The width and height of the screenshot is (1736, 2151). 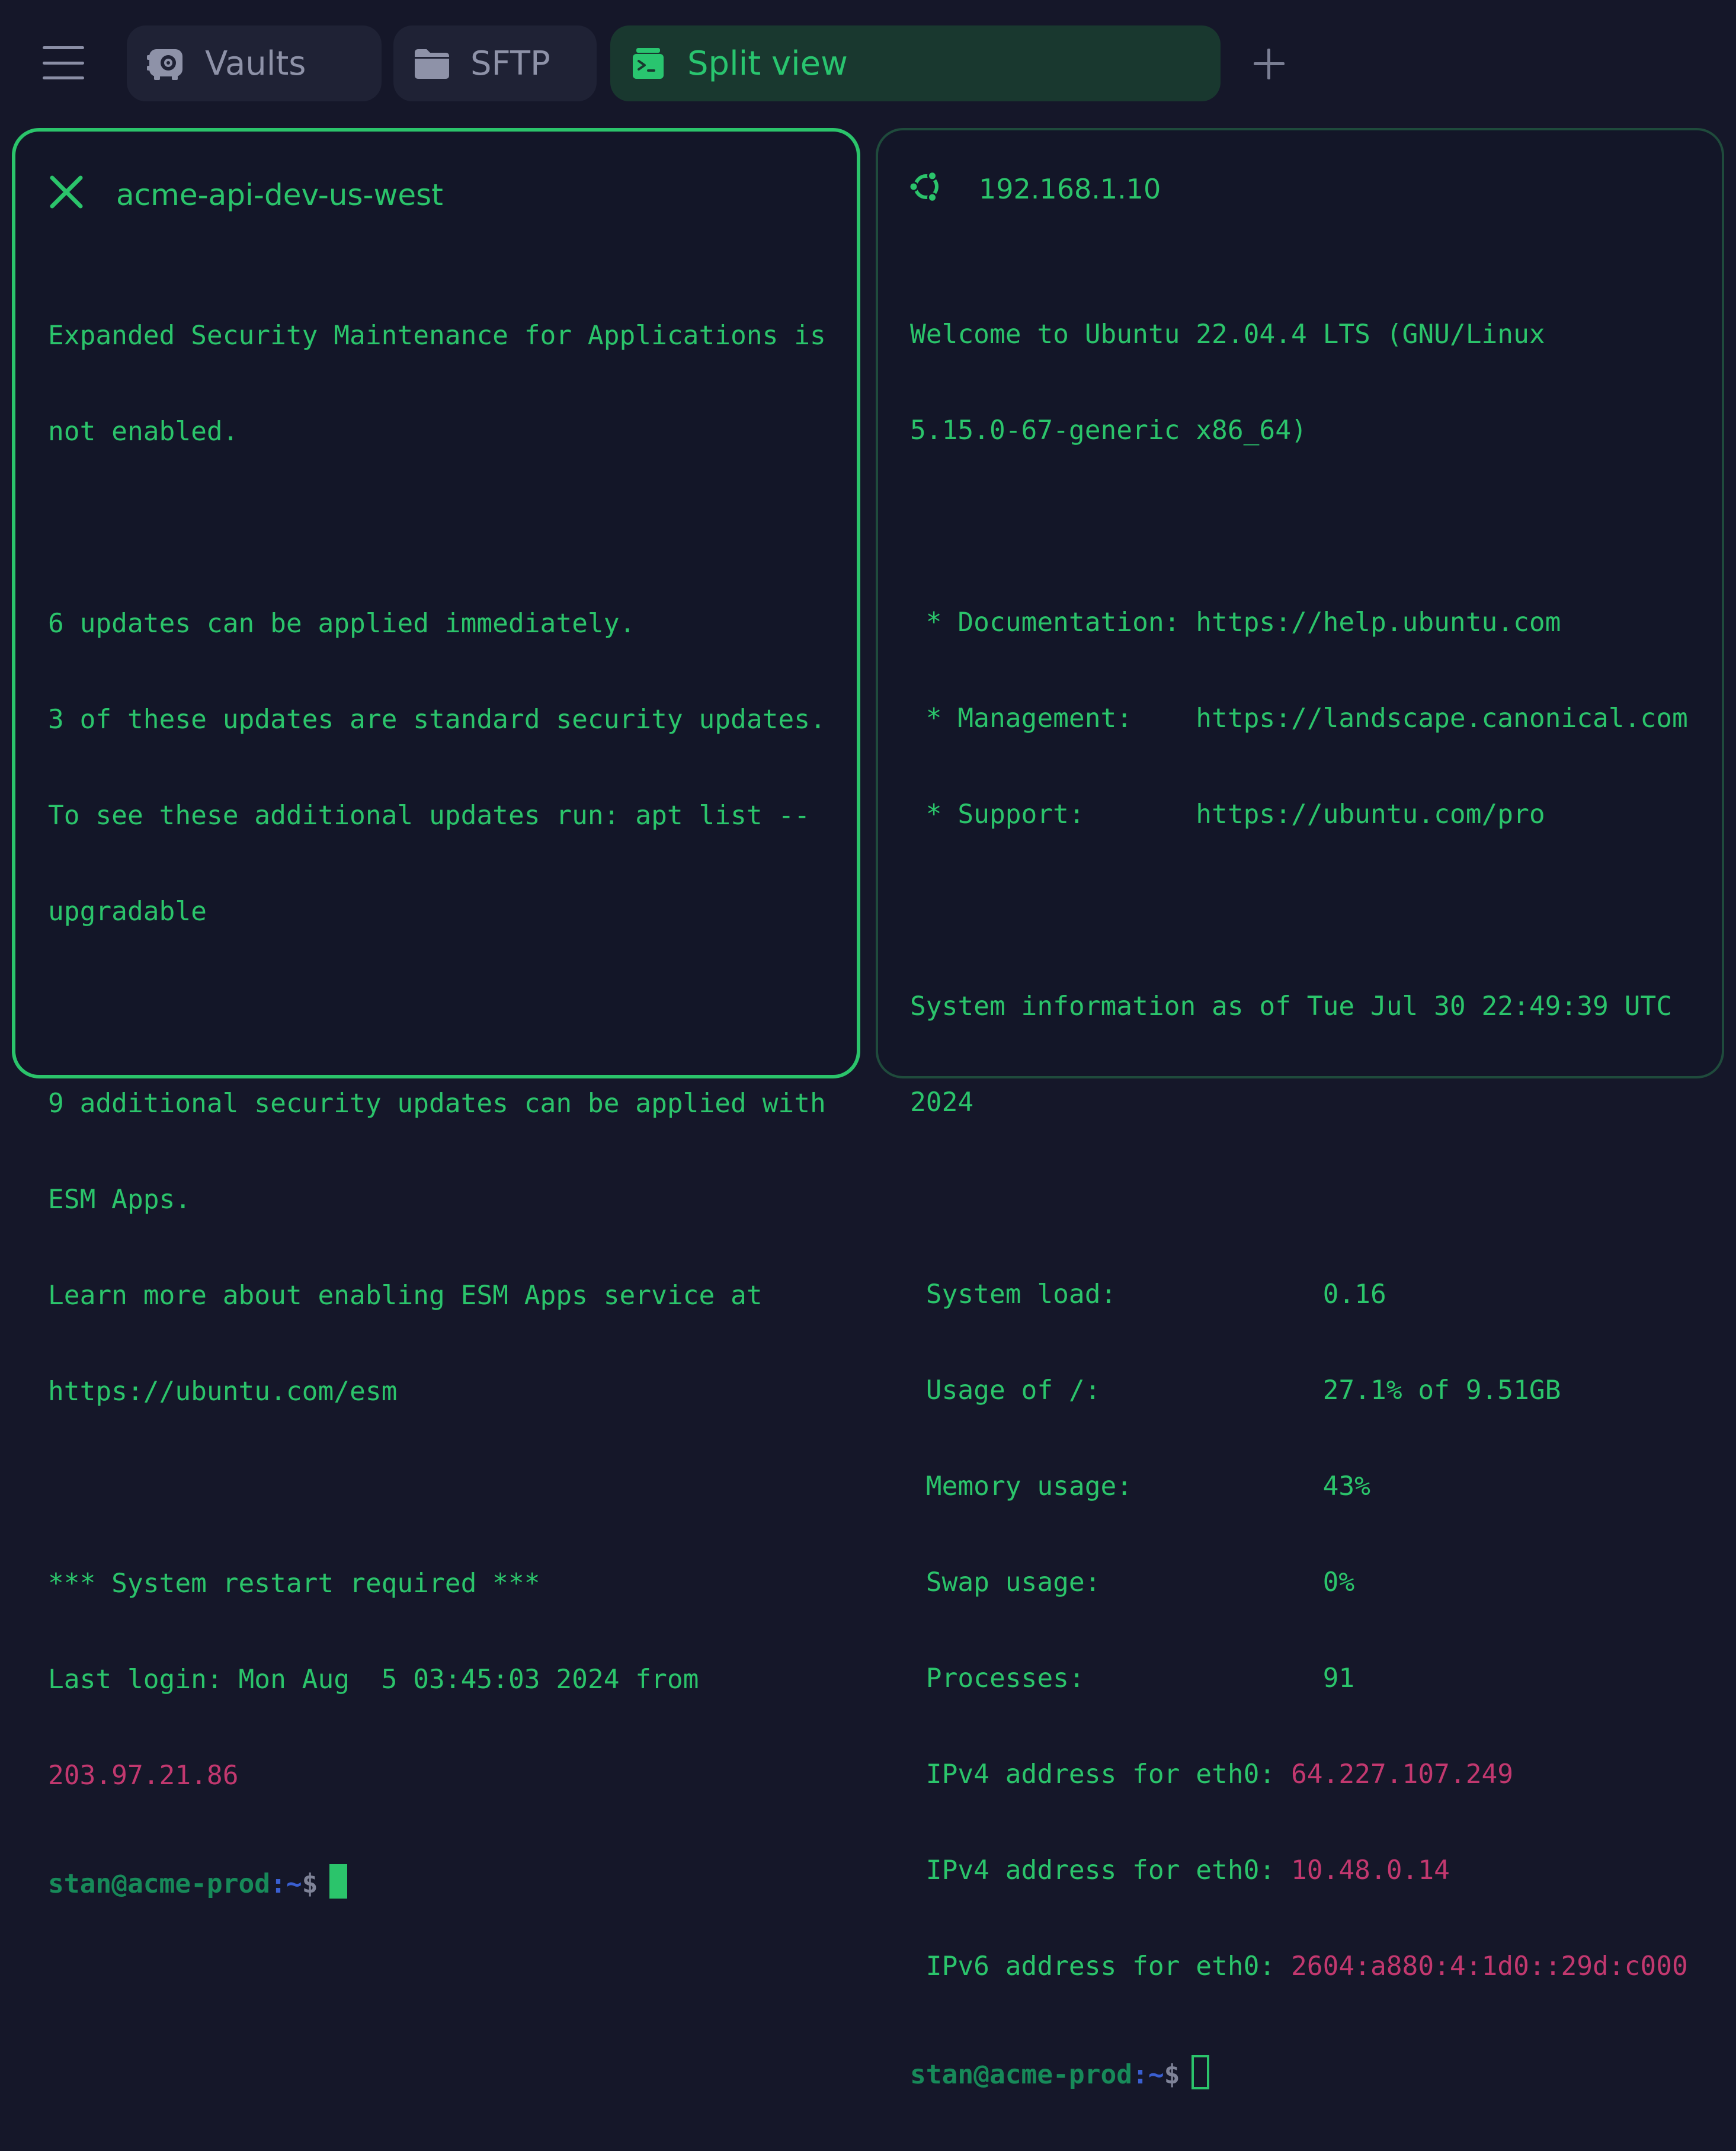 What do you see at coordinates (432, 64) in the screenshot?
I see `folder-icon` at bounding box center [432, 64].